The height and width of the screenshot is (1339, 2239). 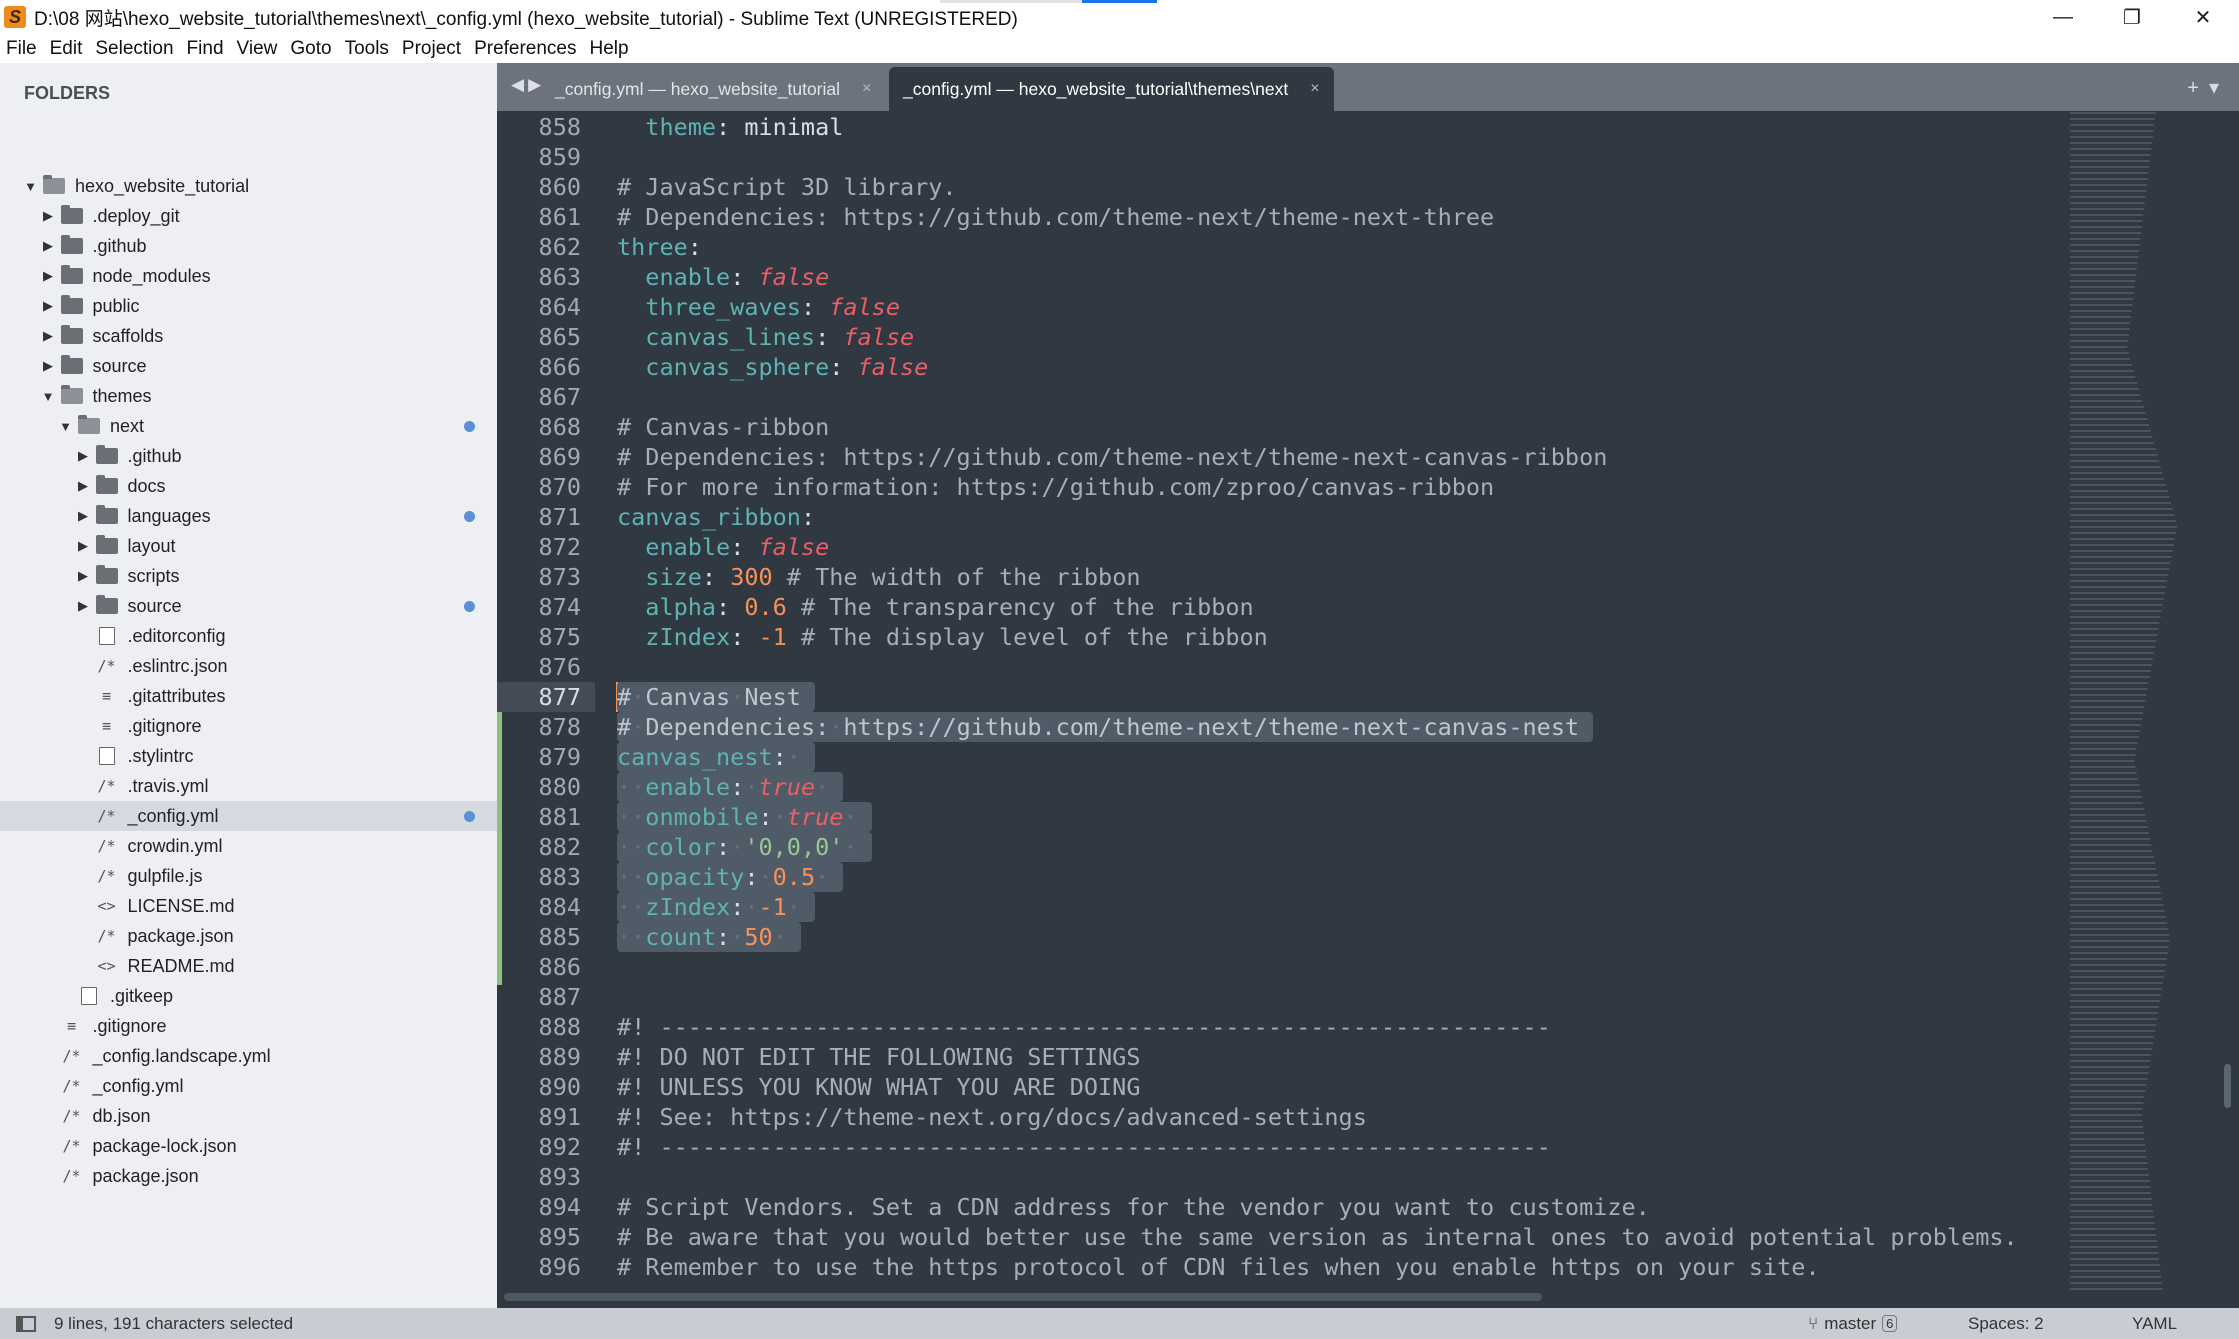 What do you see at coordinates (248, 906) in the screenshot?
I see `file-item: <> LICENSE.md` at bounding box center [248, 906].